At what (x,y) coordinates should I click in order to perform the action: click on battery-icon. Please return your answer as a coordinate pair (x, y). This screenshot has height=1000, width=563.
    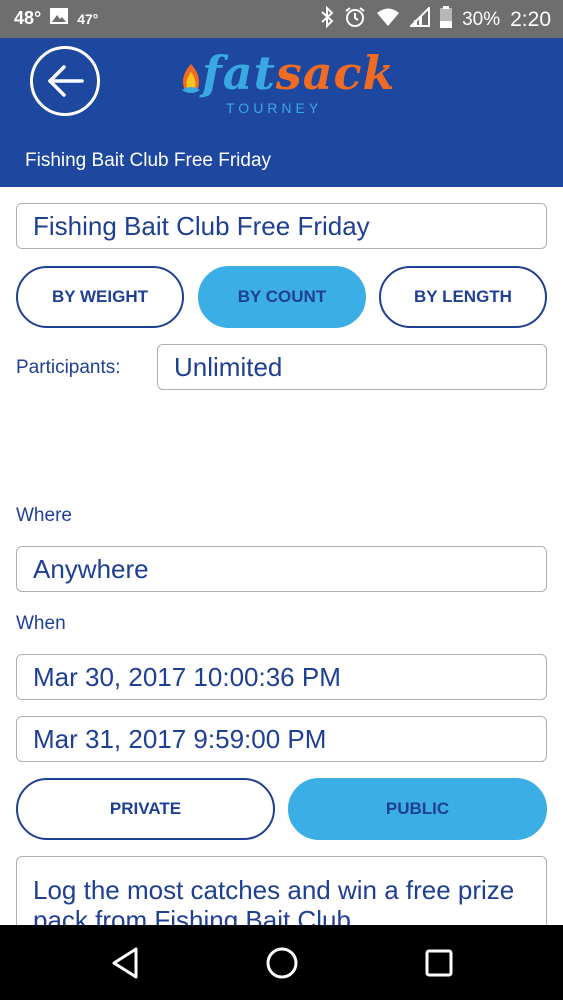
    Looking at the image, I should click on (446, 20).